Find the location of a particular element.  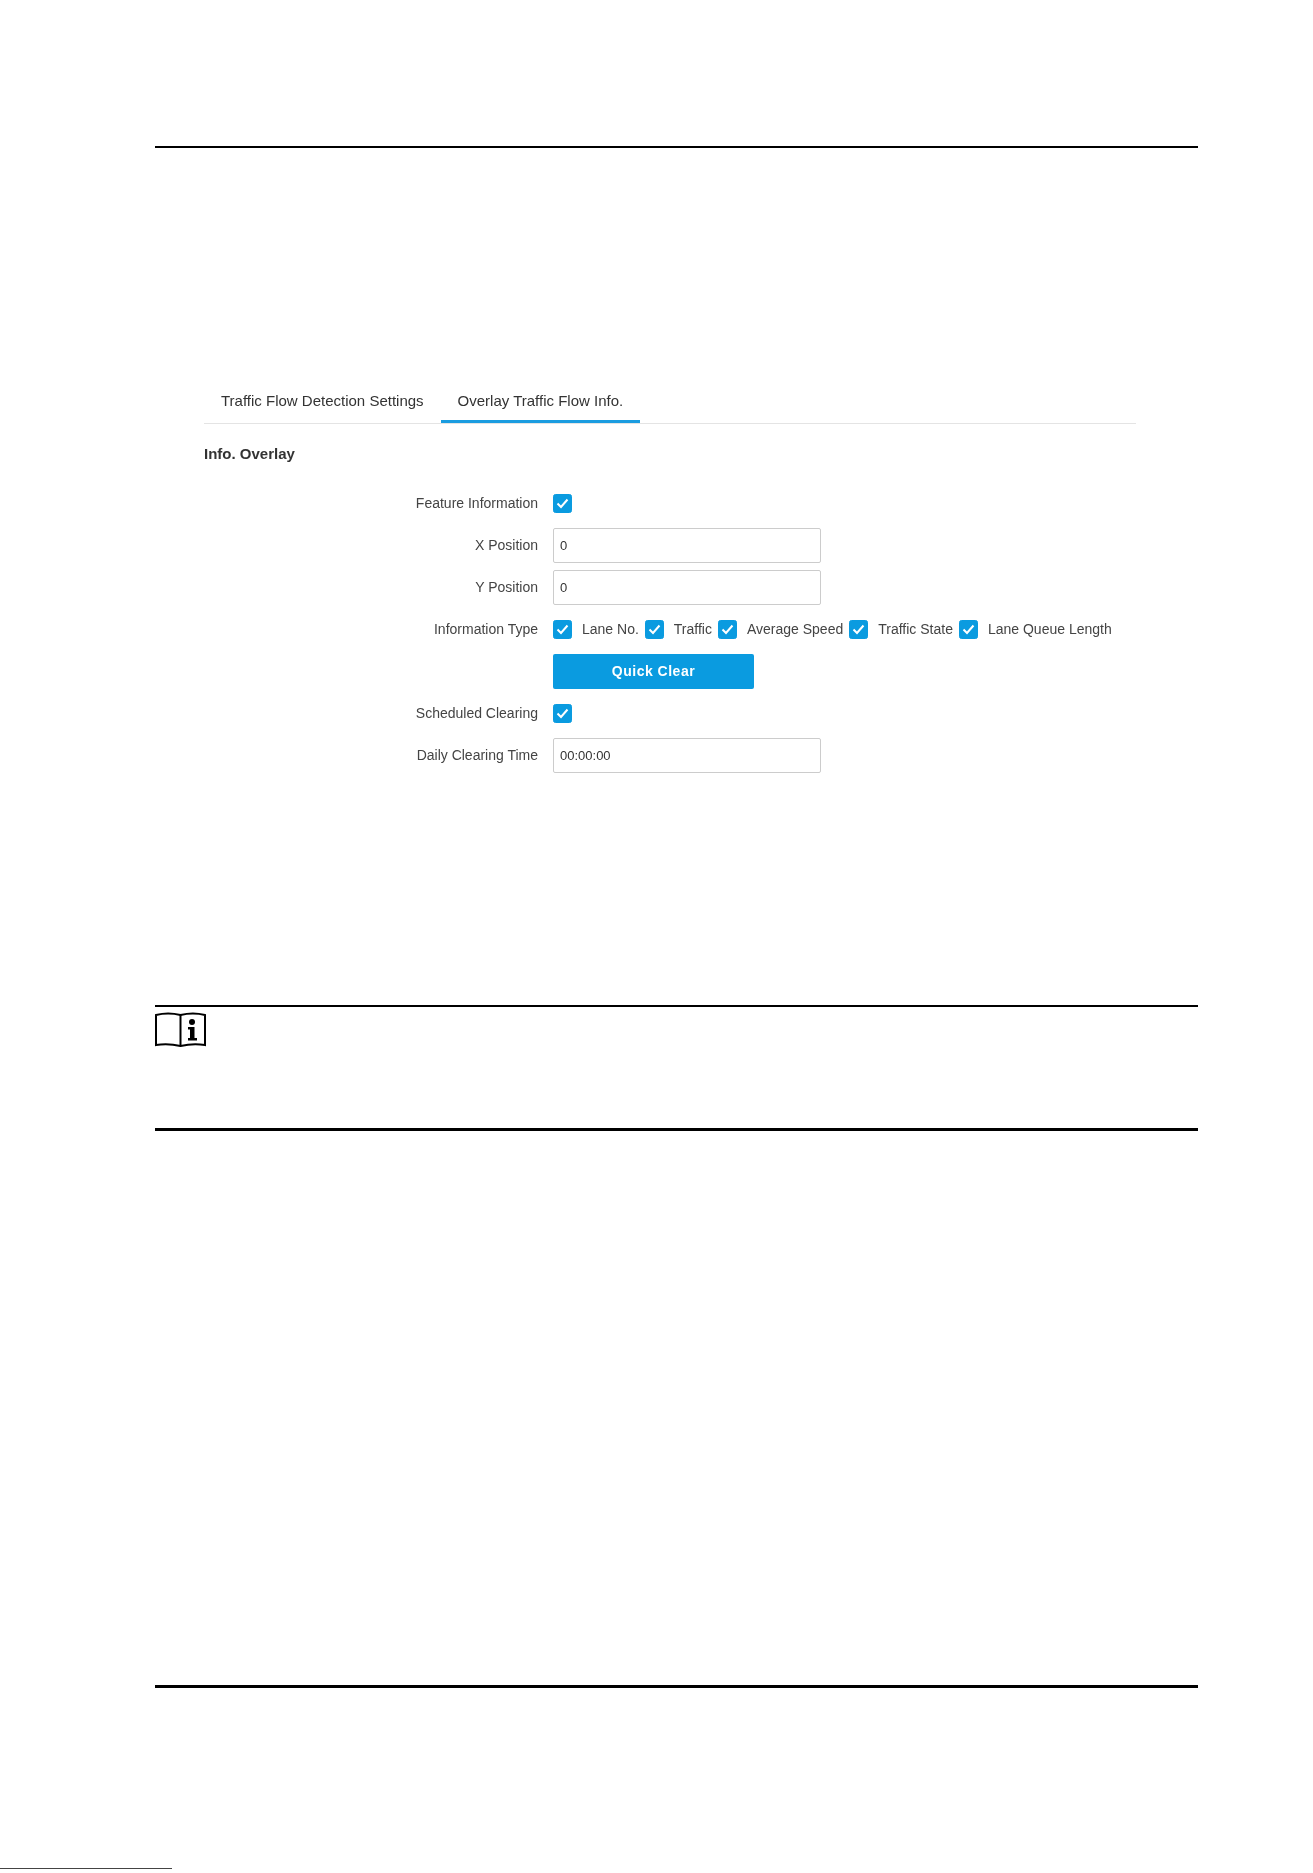

field-label: Information Type is located at coordinates (485, 629).